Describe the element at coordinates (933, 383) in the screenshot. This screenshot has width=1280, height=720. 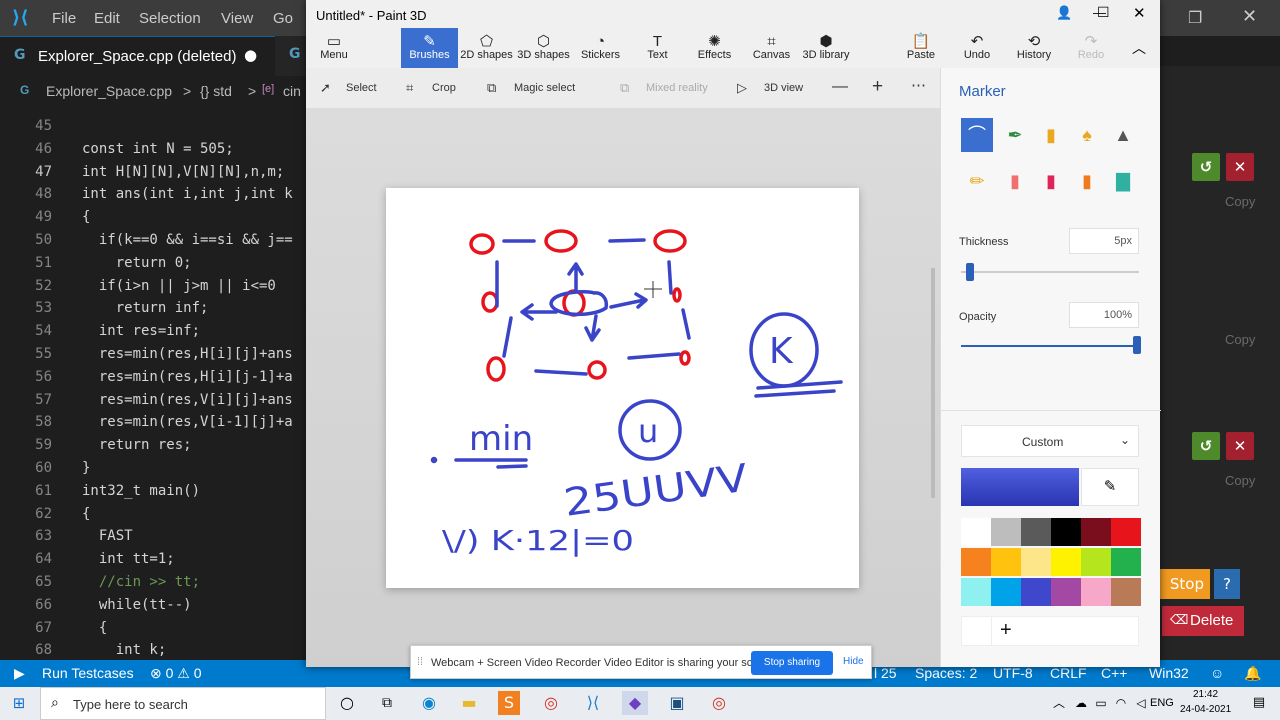
I see `scrollbar` at that location.